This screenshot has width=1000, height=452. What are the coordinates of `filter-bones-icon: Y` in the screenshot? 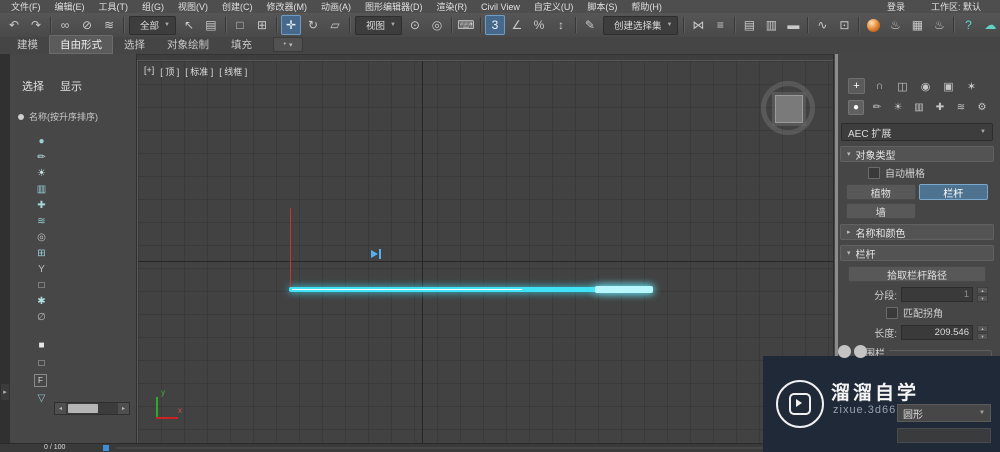 It's located at (41, 269).